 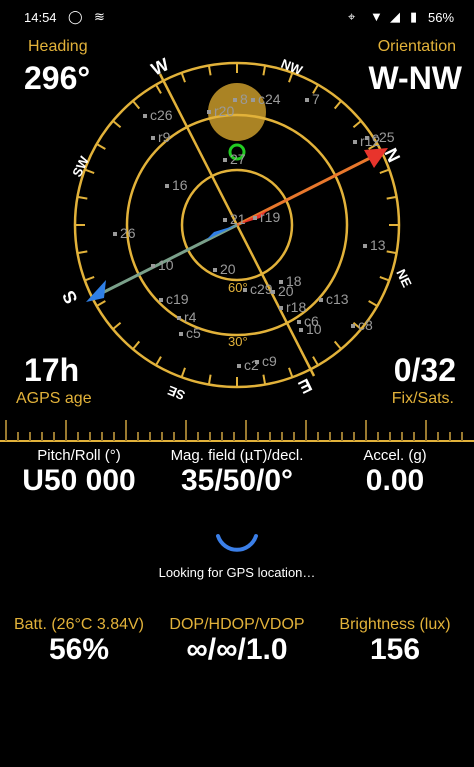 What do you see at coordinates (441, 17) in the screenshot?
I see `status-battery-pct: 56%` at bounding box center [441, 17].